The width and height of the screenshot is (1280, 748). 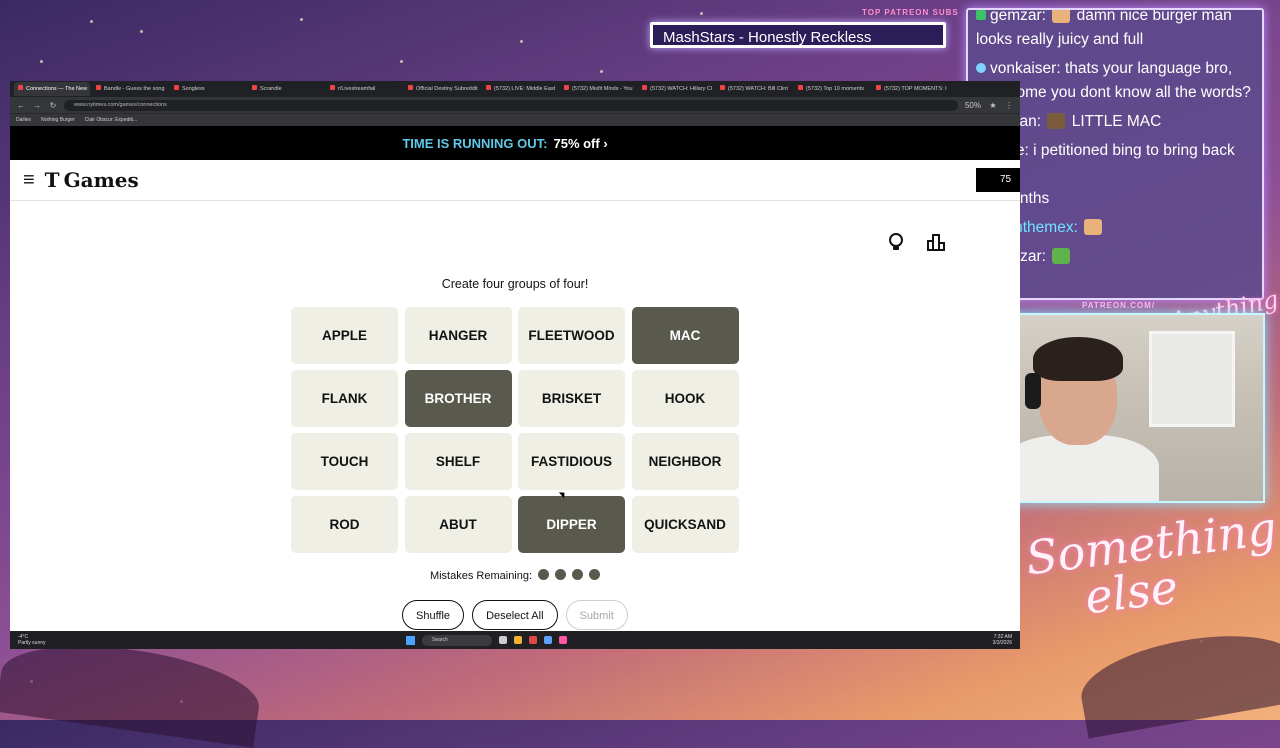 I want to click on word-tile: FLANK, so click(x=344, y=398).